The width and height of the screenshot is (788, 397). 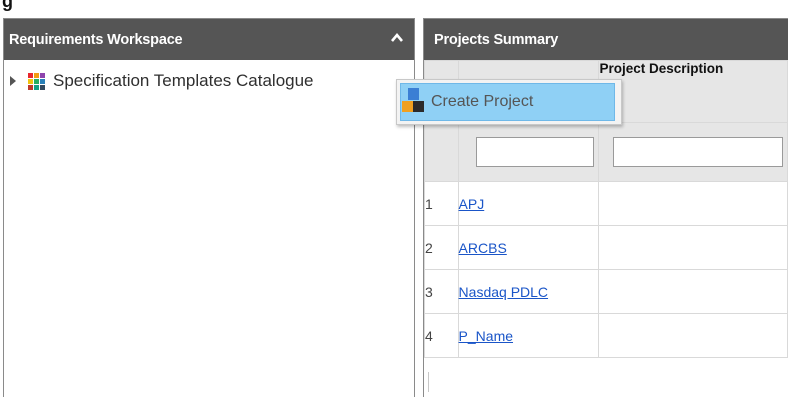 I want to click on table-row: 1 APJ, so click(x=606, y=203).